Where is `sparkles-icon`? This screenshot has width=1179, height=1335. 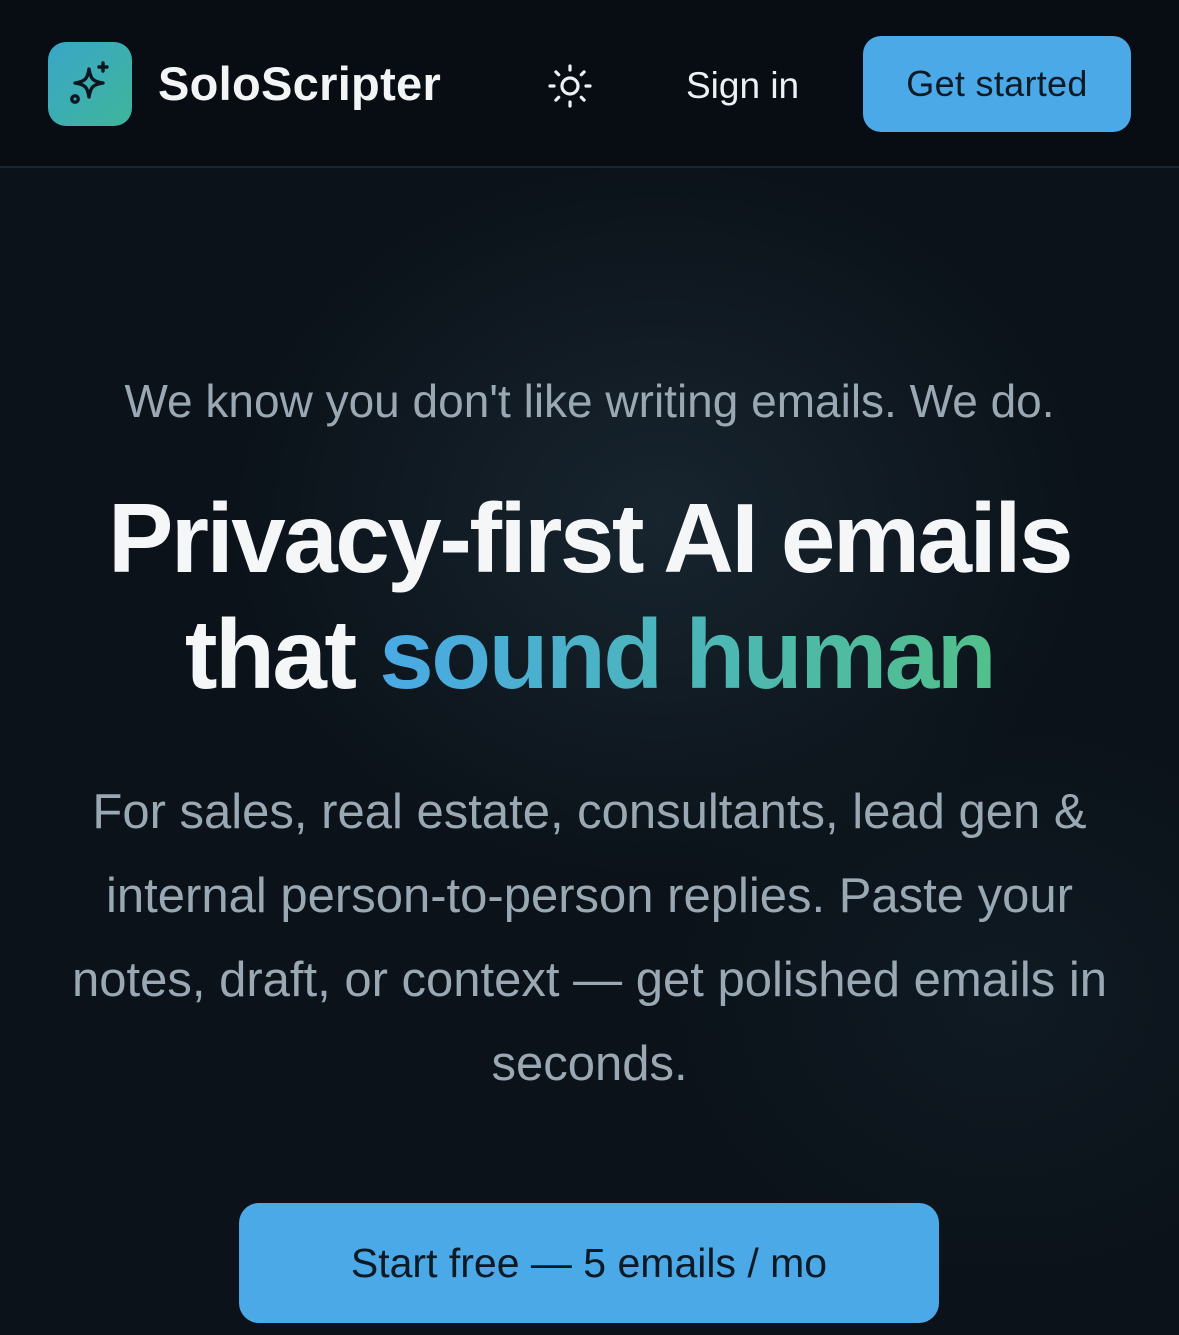 sparkles-icon is located at coordinates (89, 82).